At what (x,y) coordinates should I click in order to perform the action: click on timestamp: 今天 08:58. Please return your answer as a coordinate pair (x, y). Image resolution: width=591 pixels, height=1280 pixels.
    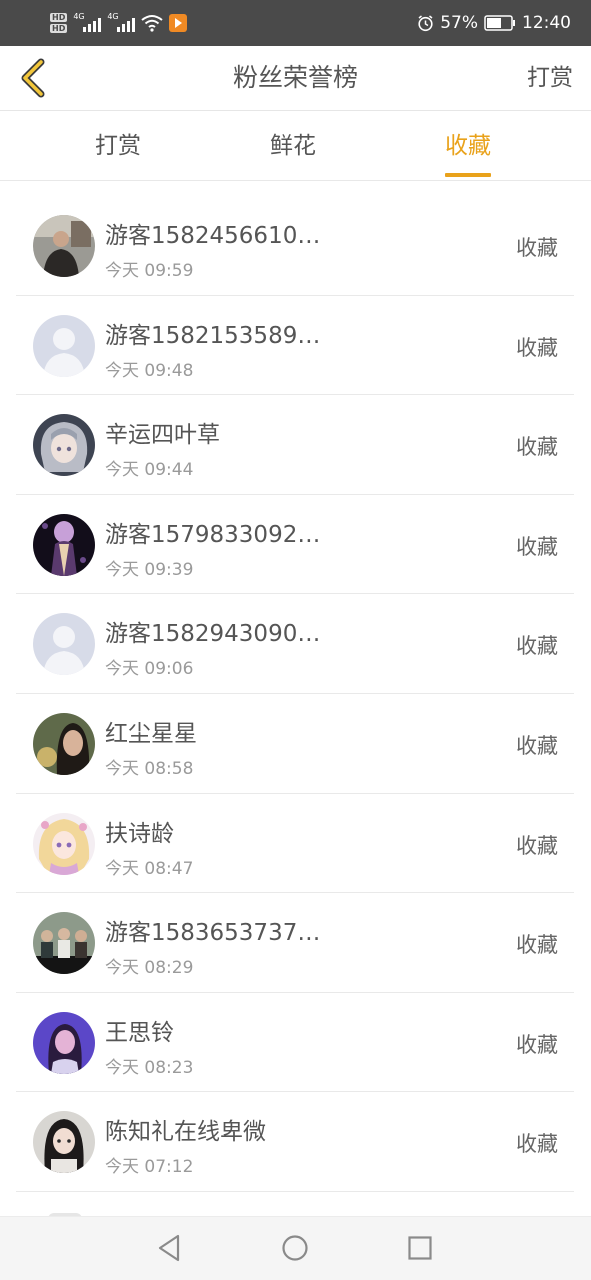
    Looking at the image, I should click on (149, 768).